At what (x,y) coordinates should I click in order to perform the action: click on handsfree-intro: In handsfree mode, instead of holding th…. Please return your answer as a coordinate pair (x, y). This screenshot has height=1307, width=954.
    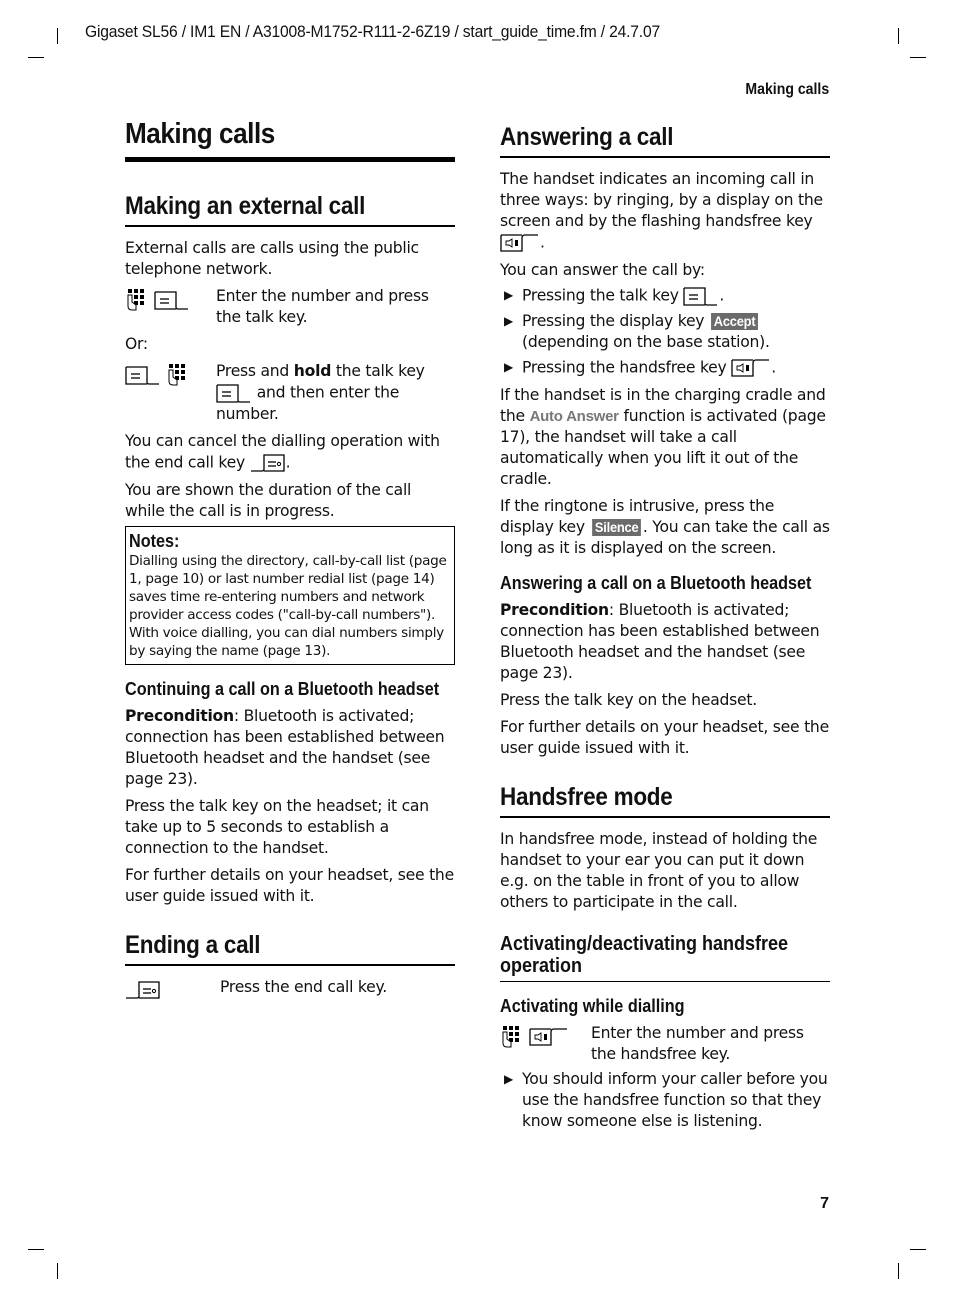
    Looking at the image, I should click on (659, 870).